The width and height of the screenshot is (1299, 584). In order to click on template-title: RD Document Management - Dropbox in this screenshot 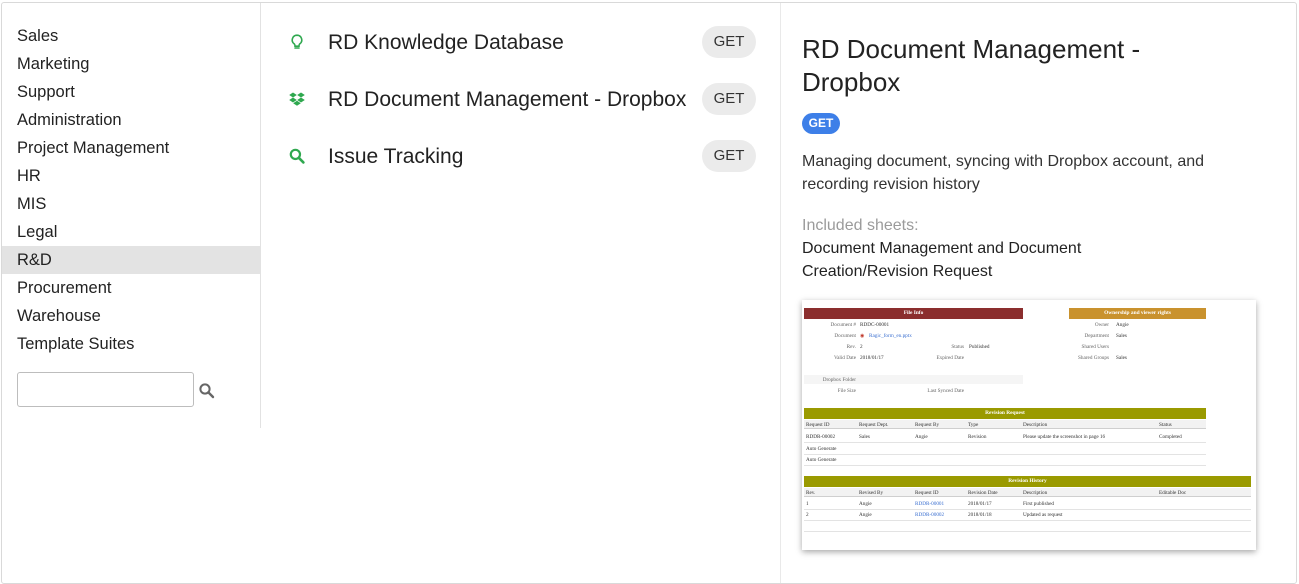, I will do `click(507, 99)`.